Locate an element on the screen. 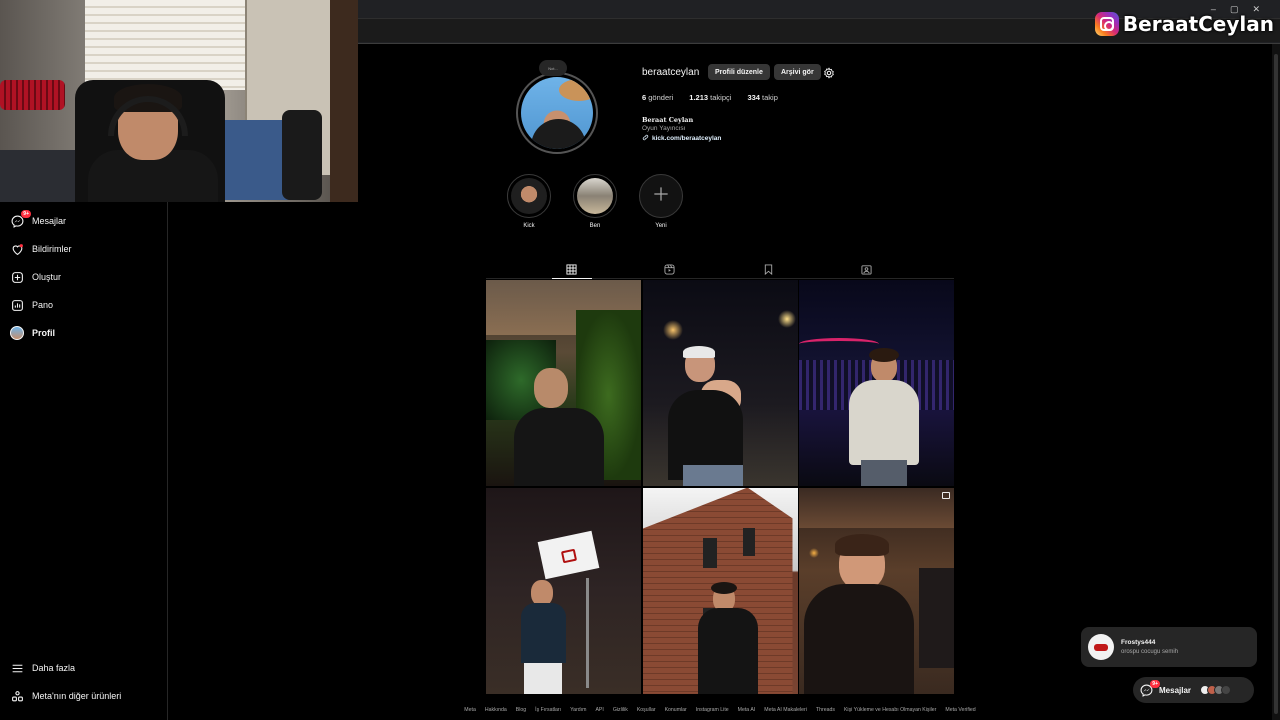 Image resolution: width=1280 pixels, height=720 pixels. highlight-ben: Ben is located at coordinates (595, 201).